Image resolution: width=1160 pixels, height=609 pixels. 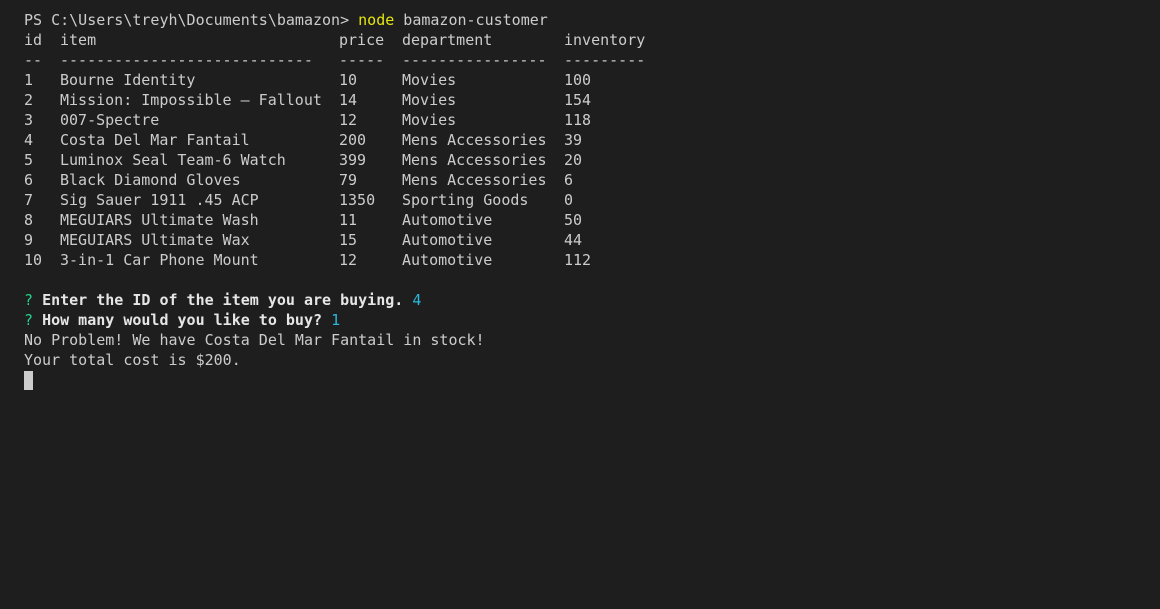 I want to click on command-args: bamazon-customer, so click(x=475, y=20).